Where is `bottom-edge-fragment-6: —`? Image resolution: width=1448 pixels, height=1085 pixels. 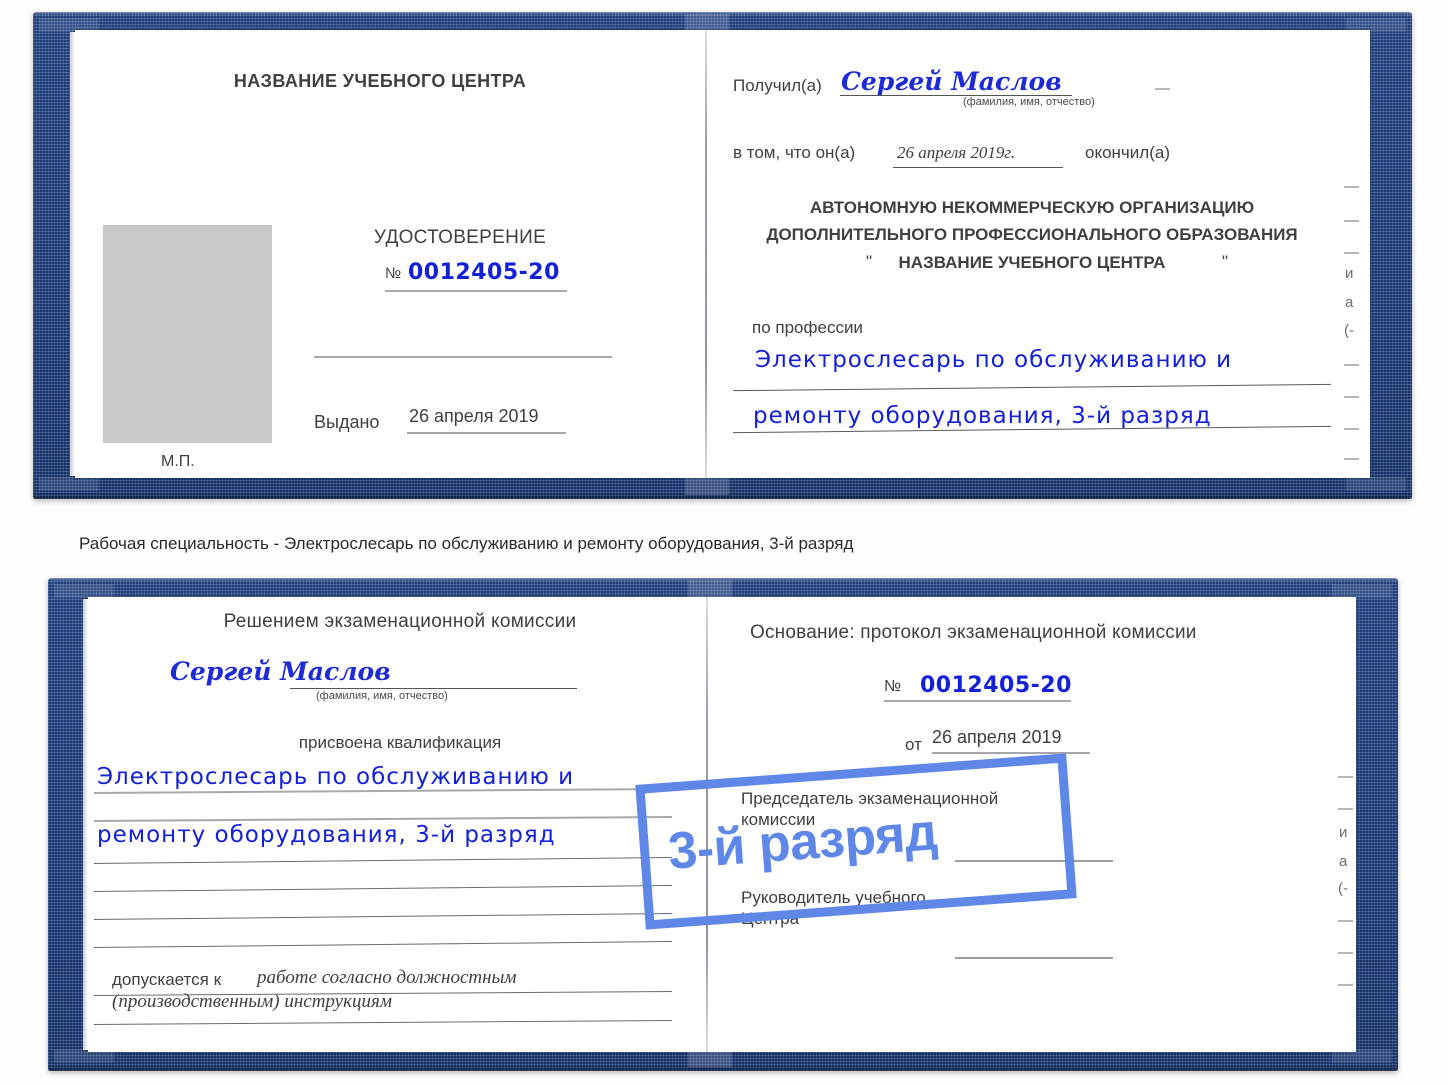
bottom-edge-fragment-6: — is located at coordinates (1345, 952).